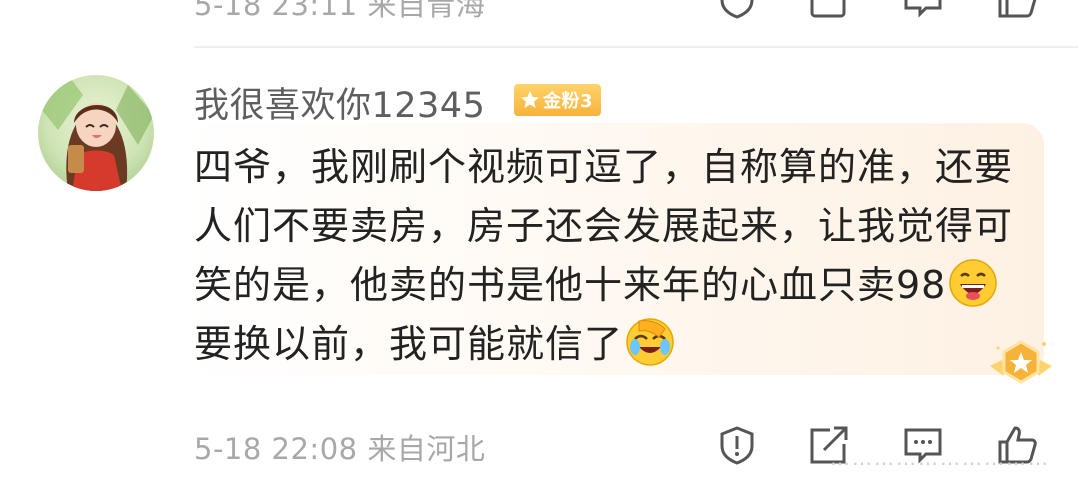 This screenshot has width=1078, height=493. I want to click on badge-label: 金粉3, so click(568, 101).